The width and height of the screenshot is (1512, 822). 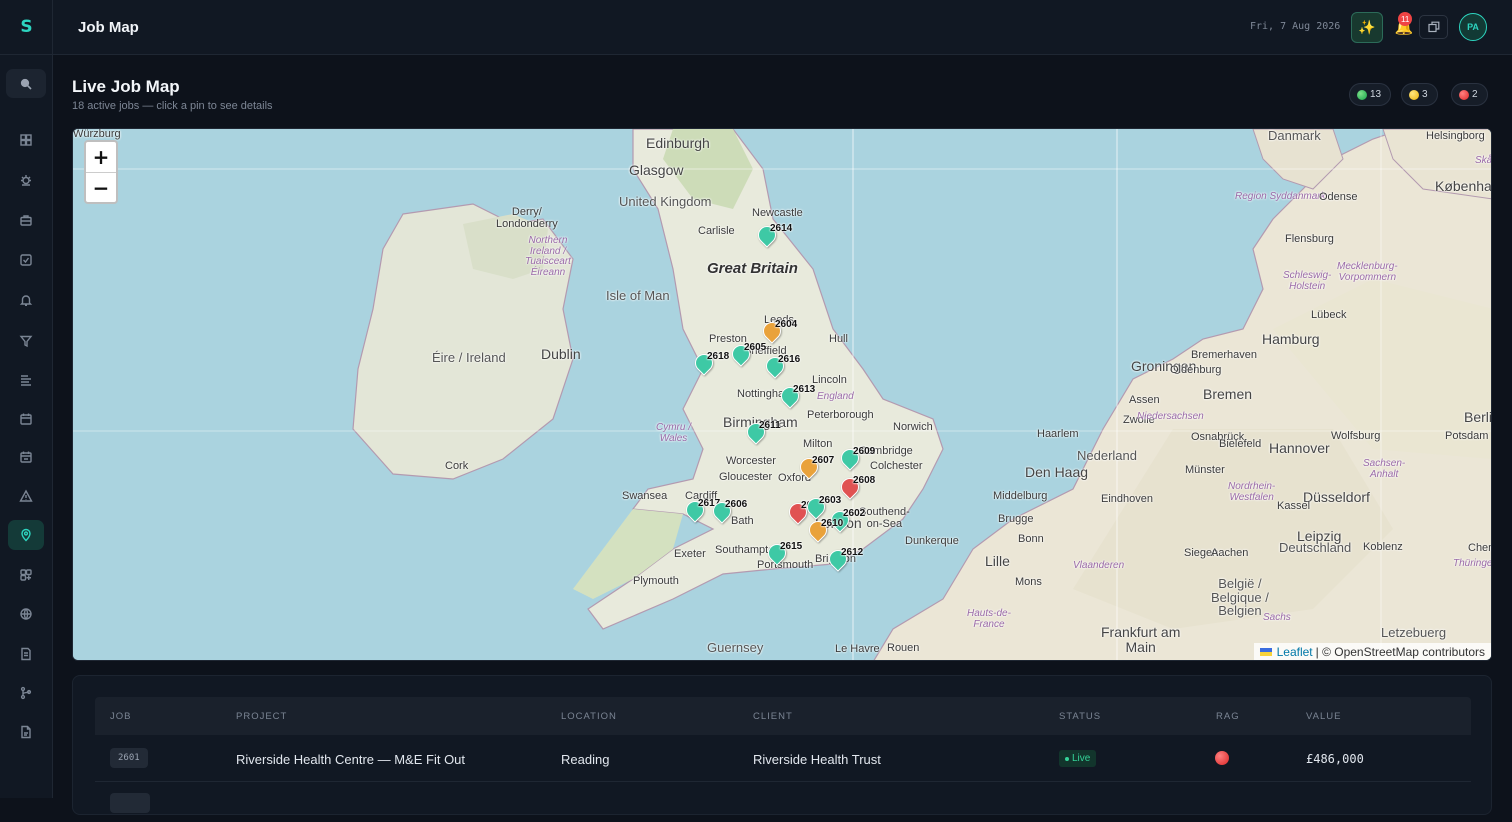 I want to click on sidebar-item-briefcase, so click(x=26, y=220).